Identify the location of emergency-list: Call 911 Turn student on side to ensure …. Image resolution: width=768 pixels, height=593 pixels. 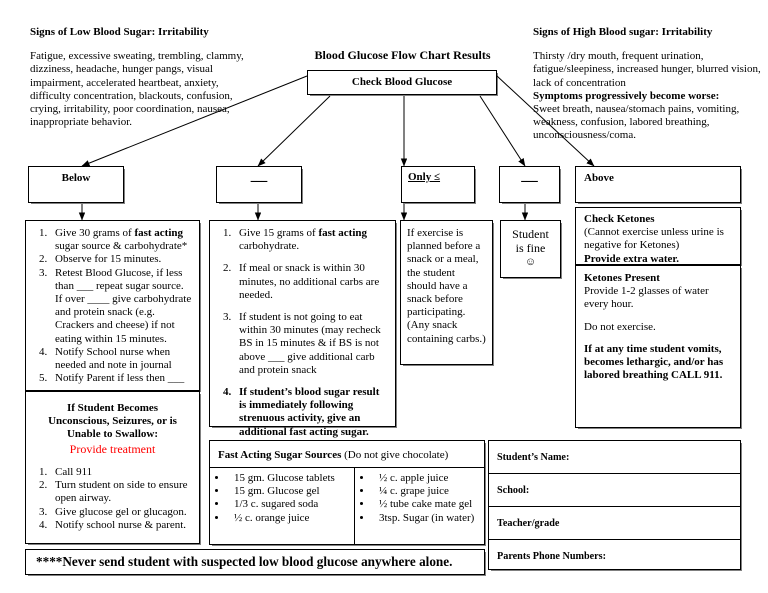
(112, 494).